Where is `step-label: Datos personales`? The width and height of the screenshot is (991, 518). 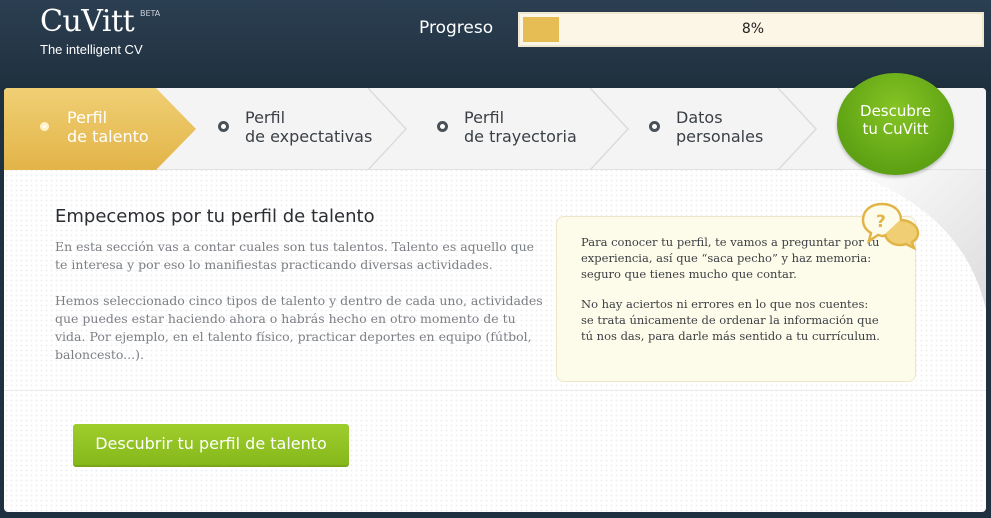
step-label: Datos personales is located at coordinates (720, 127).